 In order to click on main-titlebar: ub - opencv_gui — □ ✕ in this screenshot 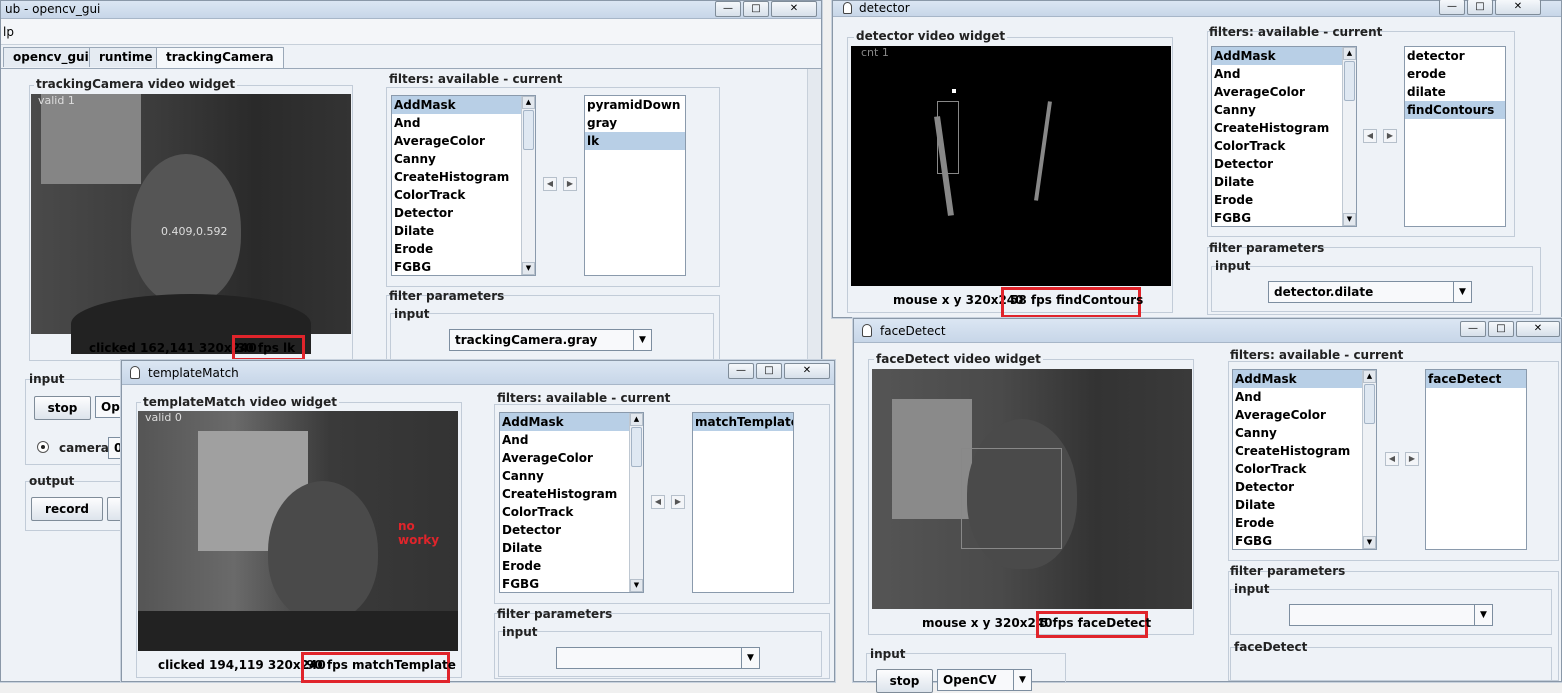, I will do `click(411, 10)`.